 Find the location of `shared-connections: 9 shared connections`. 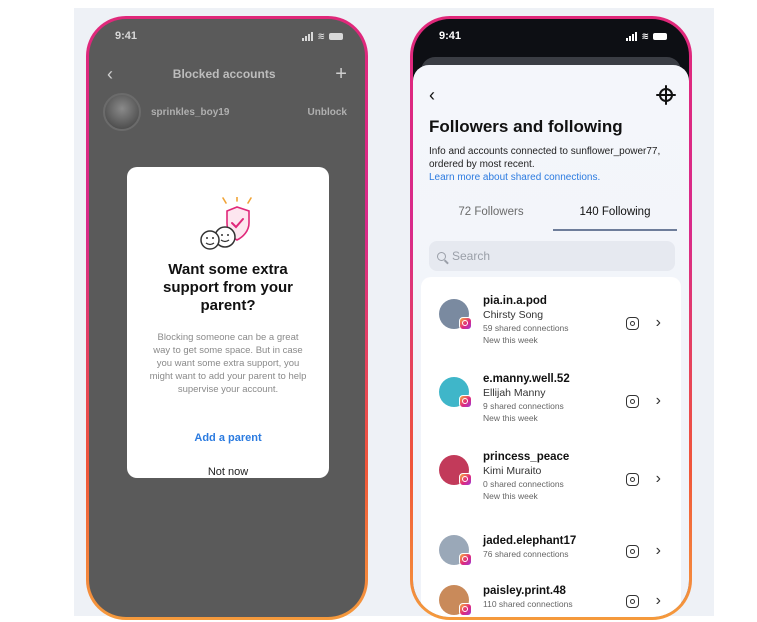

shared-connections: 9 shared connections is located at coordinates (523, 406).